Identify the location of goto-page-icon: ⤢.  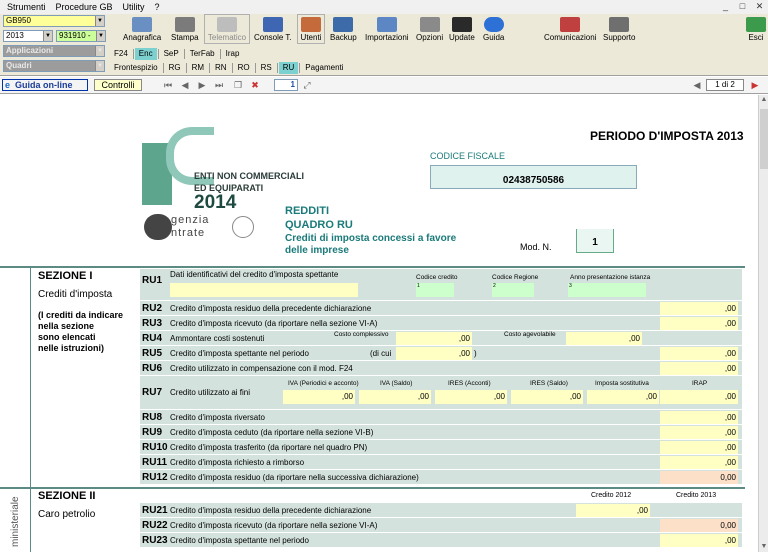
(307, 85).